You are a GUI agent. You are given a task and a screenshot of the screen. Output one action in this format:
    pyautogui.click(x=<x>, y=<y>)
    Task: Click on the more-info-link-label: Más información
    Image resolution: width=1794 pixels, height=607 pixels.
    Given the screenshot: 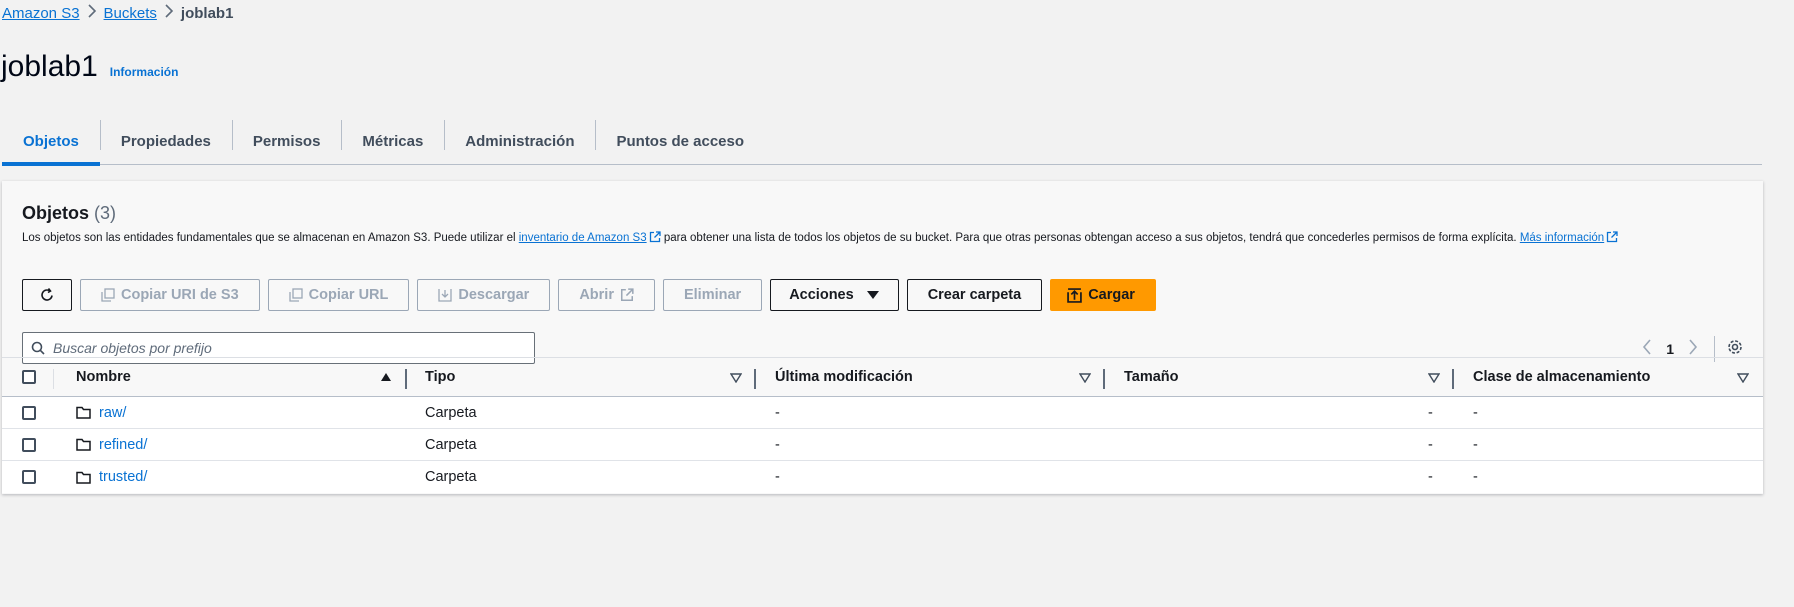 What is the action you would take?
    pyautogui.click(x=1562, y=238)
    